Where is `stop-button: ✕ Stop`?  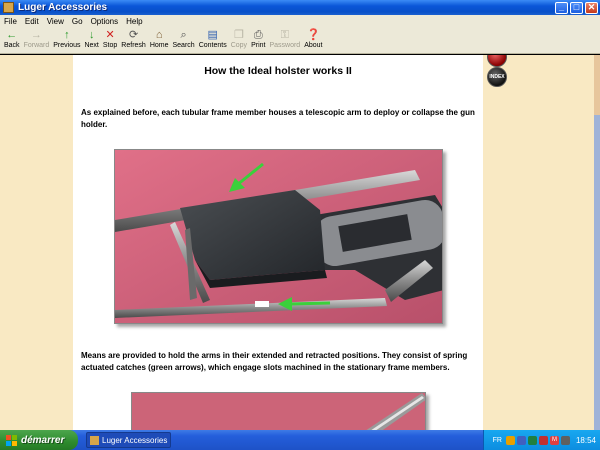
stop-button: ✕ Stop is located at coordinates (110, 38).